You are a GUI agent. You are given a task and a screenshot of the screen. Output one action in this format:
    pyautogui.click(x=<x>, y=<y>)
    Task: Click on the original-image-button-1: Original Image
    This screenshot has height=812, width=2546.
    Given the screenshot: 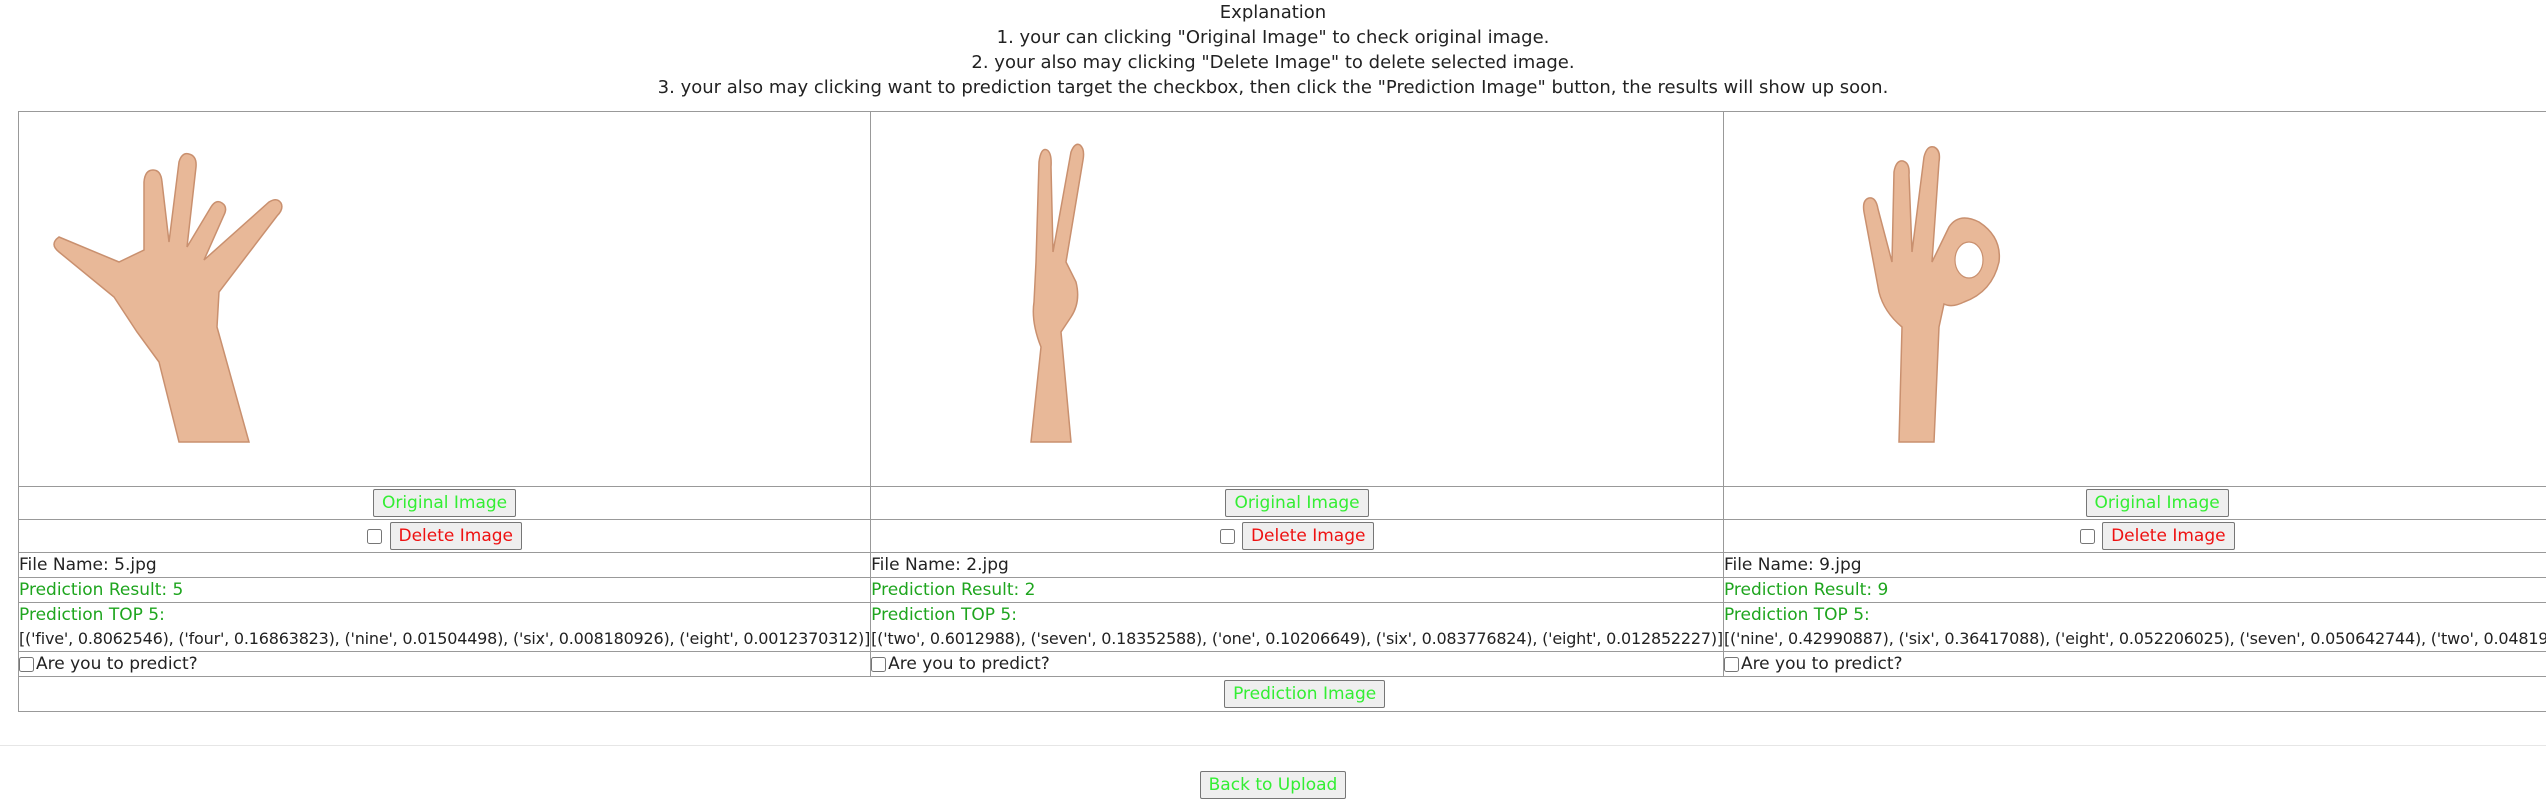 What is the action you would take?
    pyautogui.click(x=444, y=503)
    